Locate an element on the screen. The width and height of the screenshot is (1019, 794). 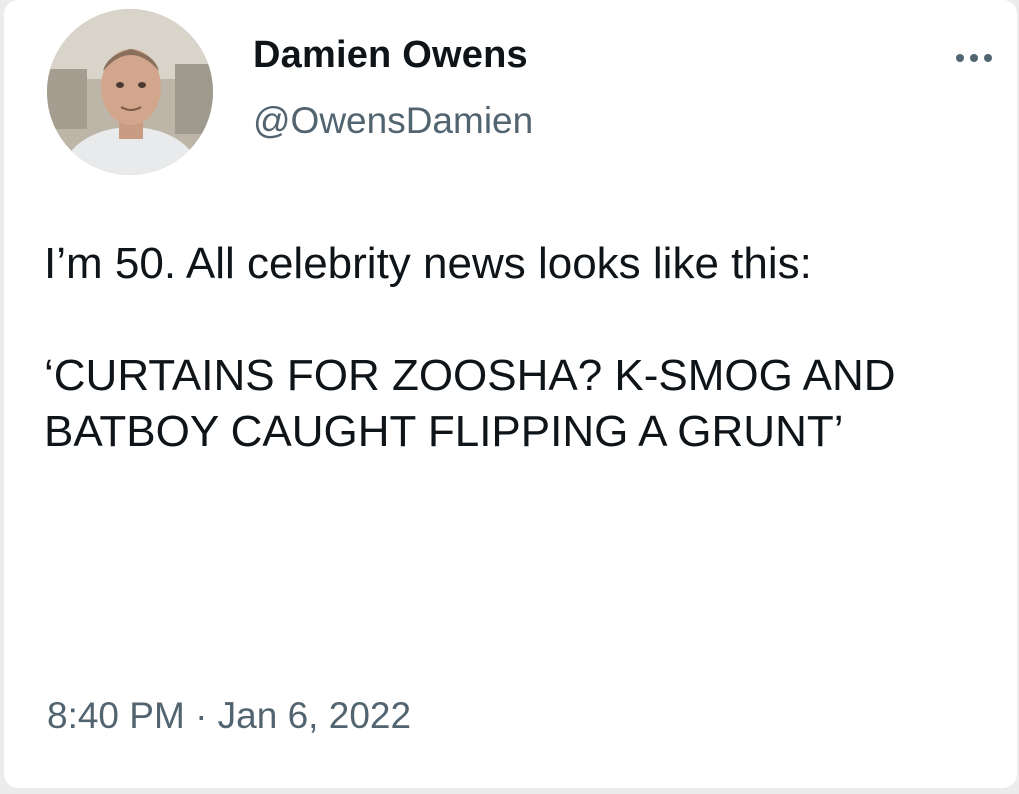
profile-photo-icon is located at coordinates (130, 92).